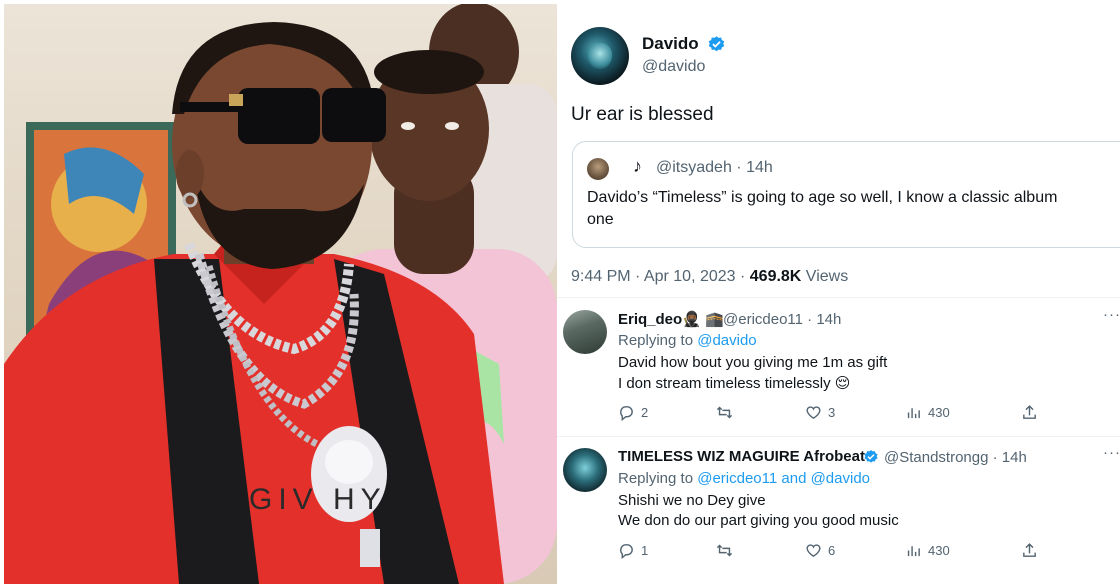 The image size is (1120, 588). What do you see at coordinates (782, 319) in the screenshot?
I see `reply-handle-time: @ericdeo11 · 14h` at bounding box center [782, 319].